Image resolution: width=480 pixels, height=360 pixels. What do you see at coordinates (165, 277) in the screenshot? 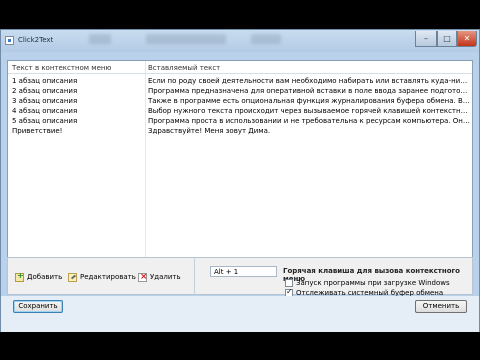
I see `delete-label: Удалить` at bounding box center [165, 277].